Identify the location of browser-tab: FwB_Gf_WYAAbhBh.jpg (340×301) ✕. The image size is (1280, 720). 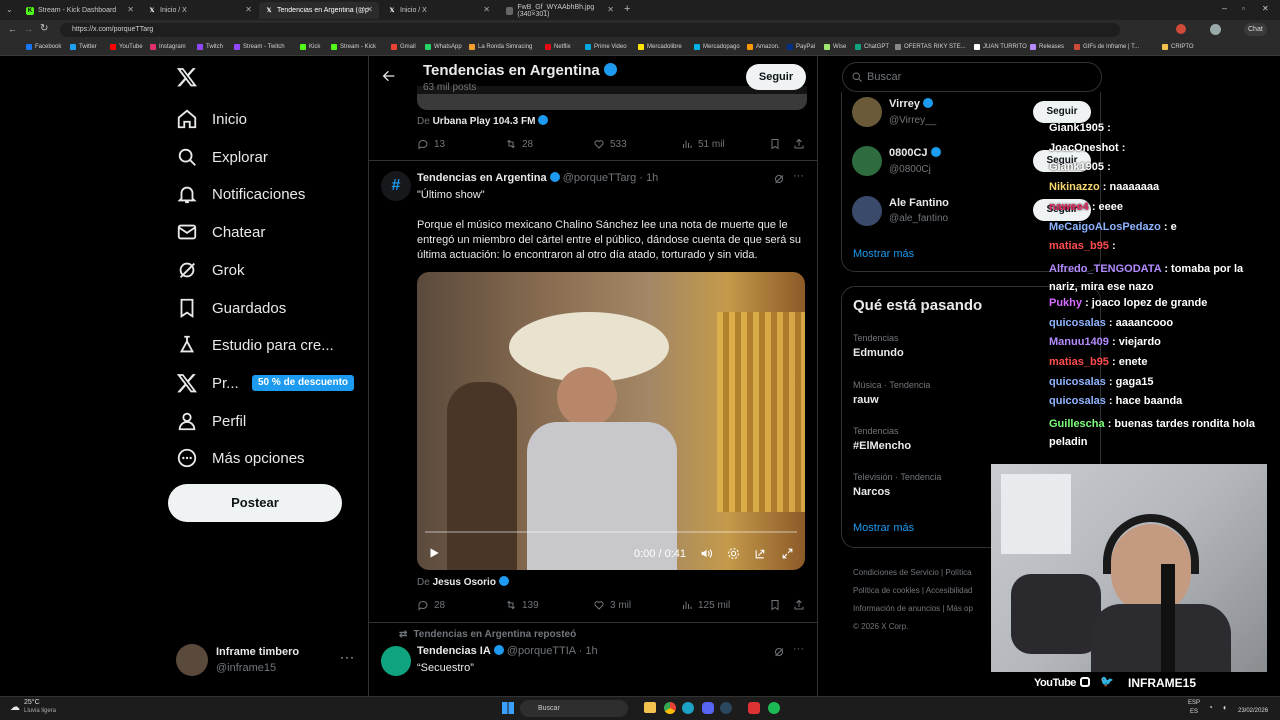
(560, 10).